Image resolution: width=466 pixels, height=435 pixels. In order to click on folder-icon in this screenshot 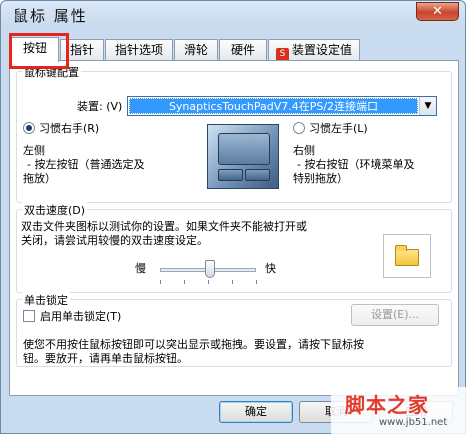, I will do `click(407, 255)`.